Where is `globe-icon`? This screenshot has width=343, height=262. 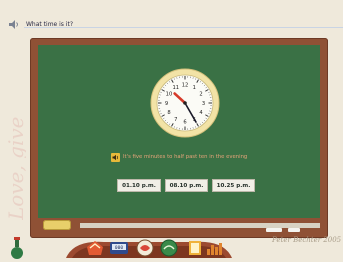
globe-icon is located at coordinates (145, 248).